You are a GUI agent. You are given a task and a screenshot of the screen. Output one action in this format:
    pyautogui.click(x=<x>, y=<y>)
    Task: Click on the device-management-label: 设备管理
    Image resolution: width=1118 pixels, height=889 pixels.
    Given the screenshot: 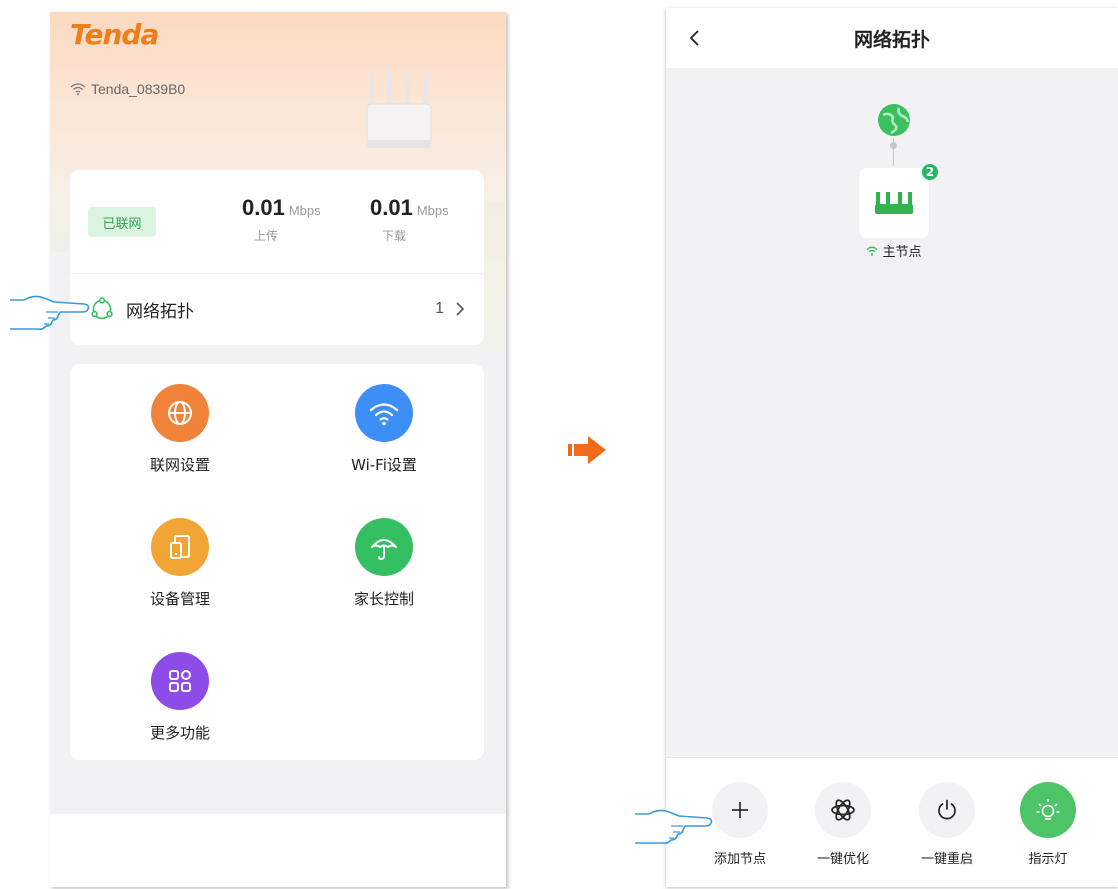 What is the action you would take?
    pyautogui.click(x=179, y=599)
    